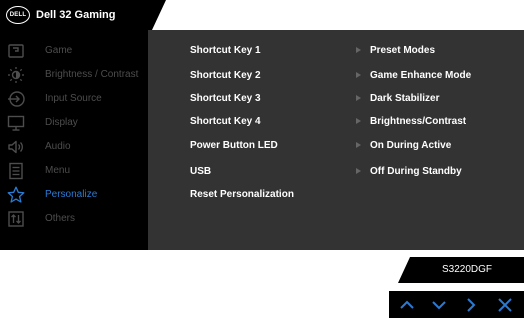 The image size is (524, 318). Describe the element at coordinates (18, 15) in the screenshot. I see `dell-logo: DELL` at that location.